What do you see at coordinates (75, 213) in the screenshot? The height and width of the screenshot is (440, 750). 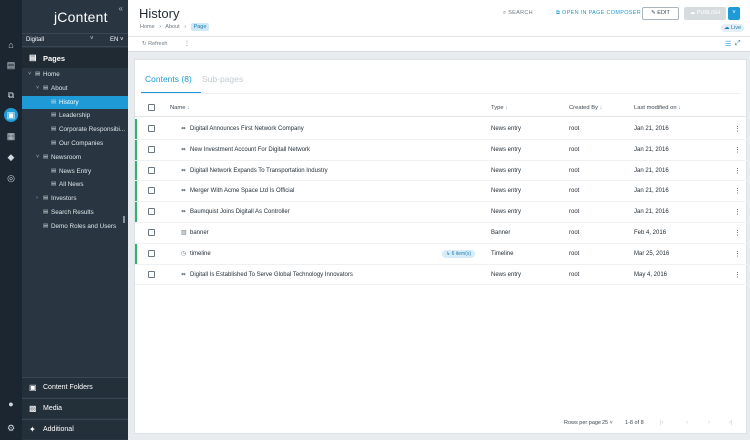 I see `tree-item: ▤ Search Results` at bounding box center [75, 213].